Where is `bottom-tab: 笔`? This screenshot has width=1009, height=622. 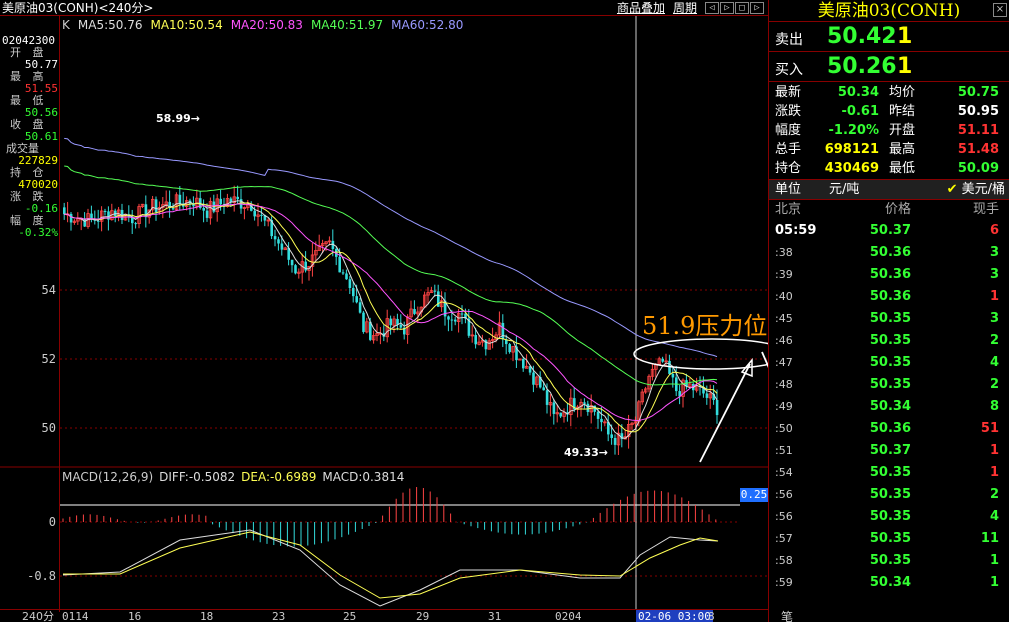
bottom-tab: 笔 is located at coordinates (787, 615).